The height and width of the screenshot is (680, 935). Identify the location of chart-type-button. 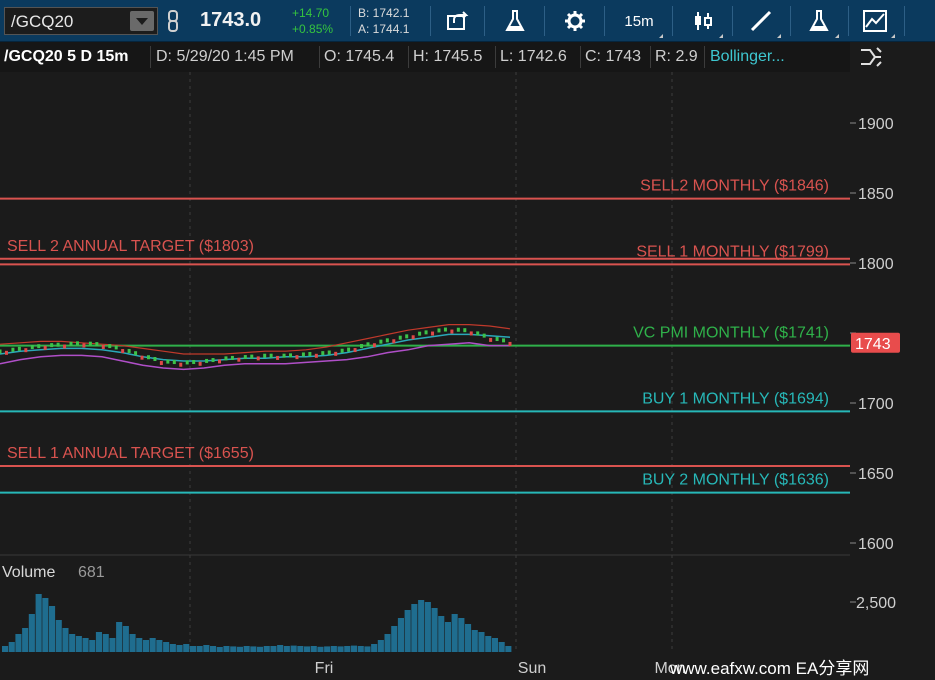
(703, 21).